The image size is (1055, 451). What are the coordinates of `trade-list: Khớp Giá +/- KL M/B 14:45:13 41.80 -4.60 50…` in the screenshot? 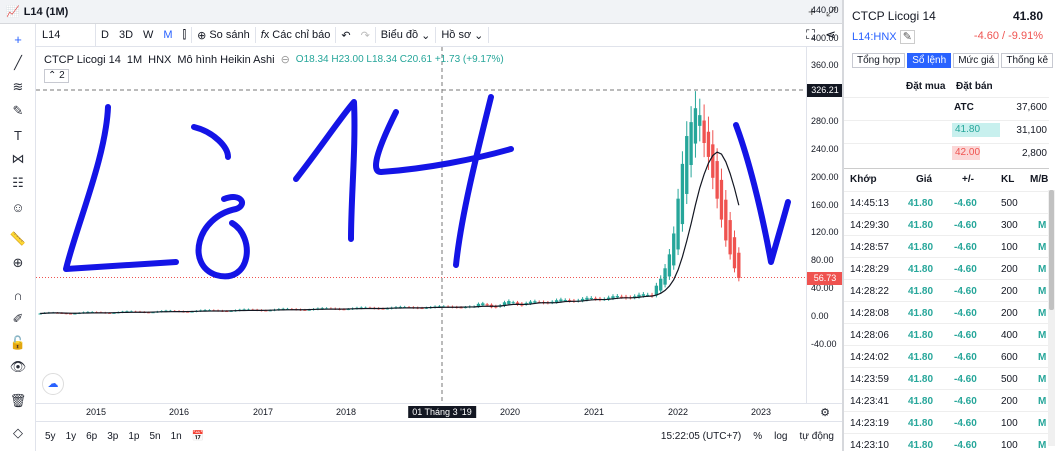 It's located at (946, 309).